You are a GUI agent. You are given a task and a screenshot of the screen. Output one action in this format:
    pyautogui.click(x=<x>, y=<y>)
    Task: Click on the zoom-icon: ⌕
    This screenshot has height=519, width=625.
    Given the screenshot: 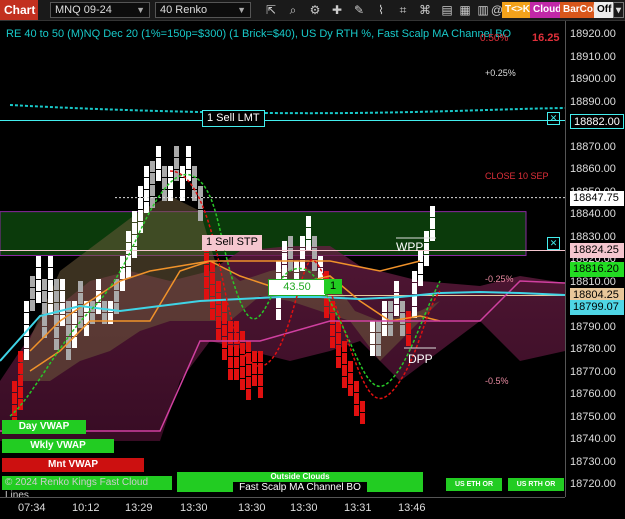 What is the action you would take?
    pyautogui.click(x=293, y=10)
    